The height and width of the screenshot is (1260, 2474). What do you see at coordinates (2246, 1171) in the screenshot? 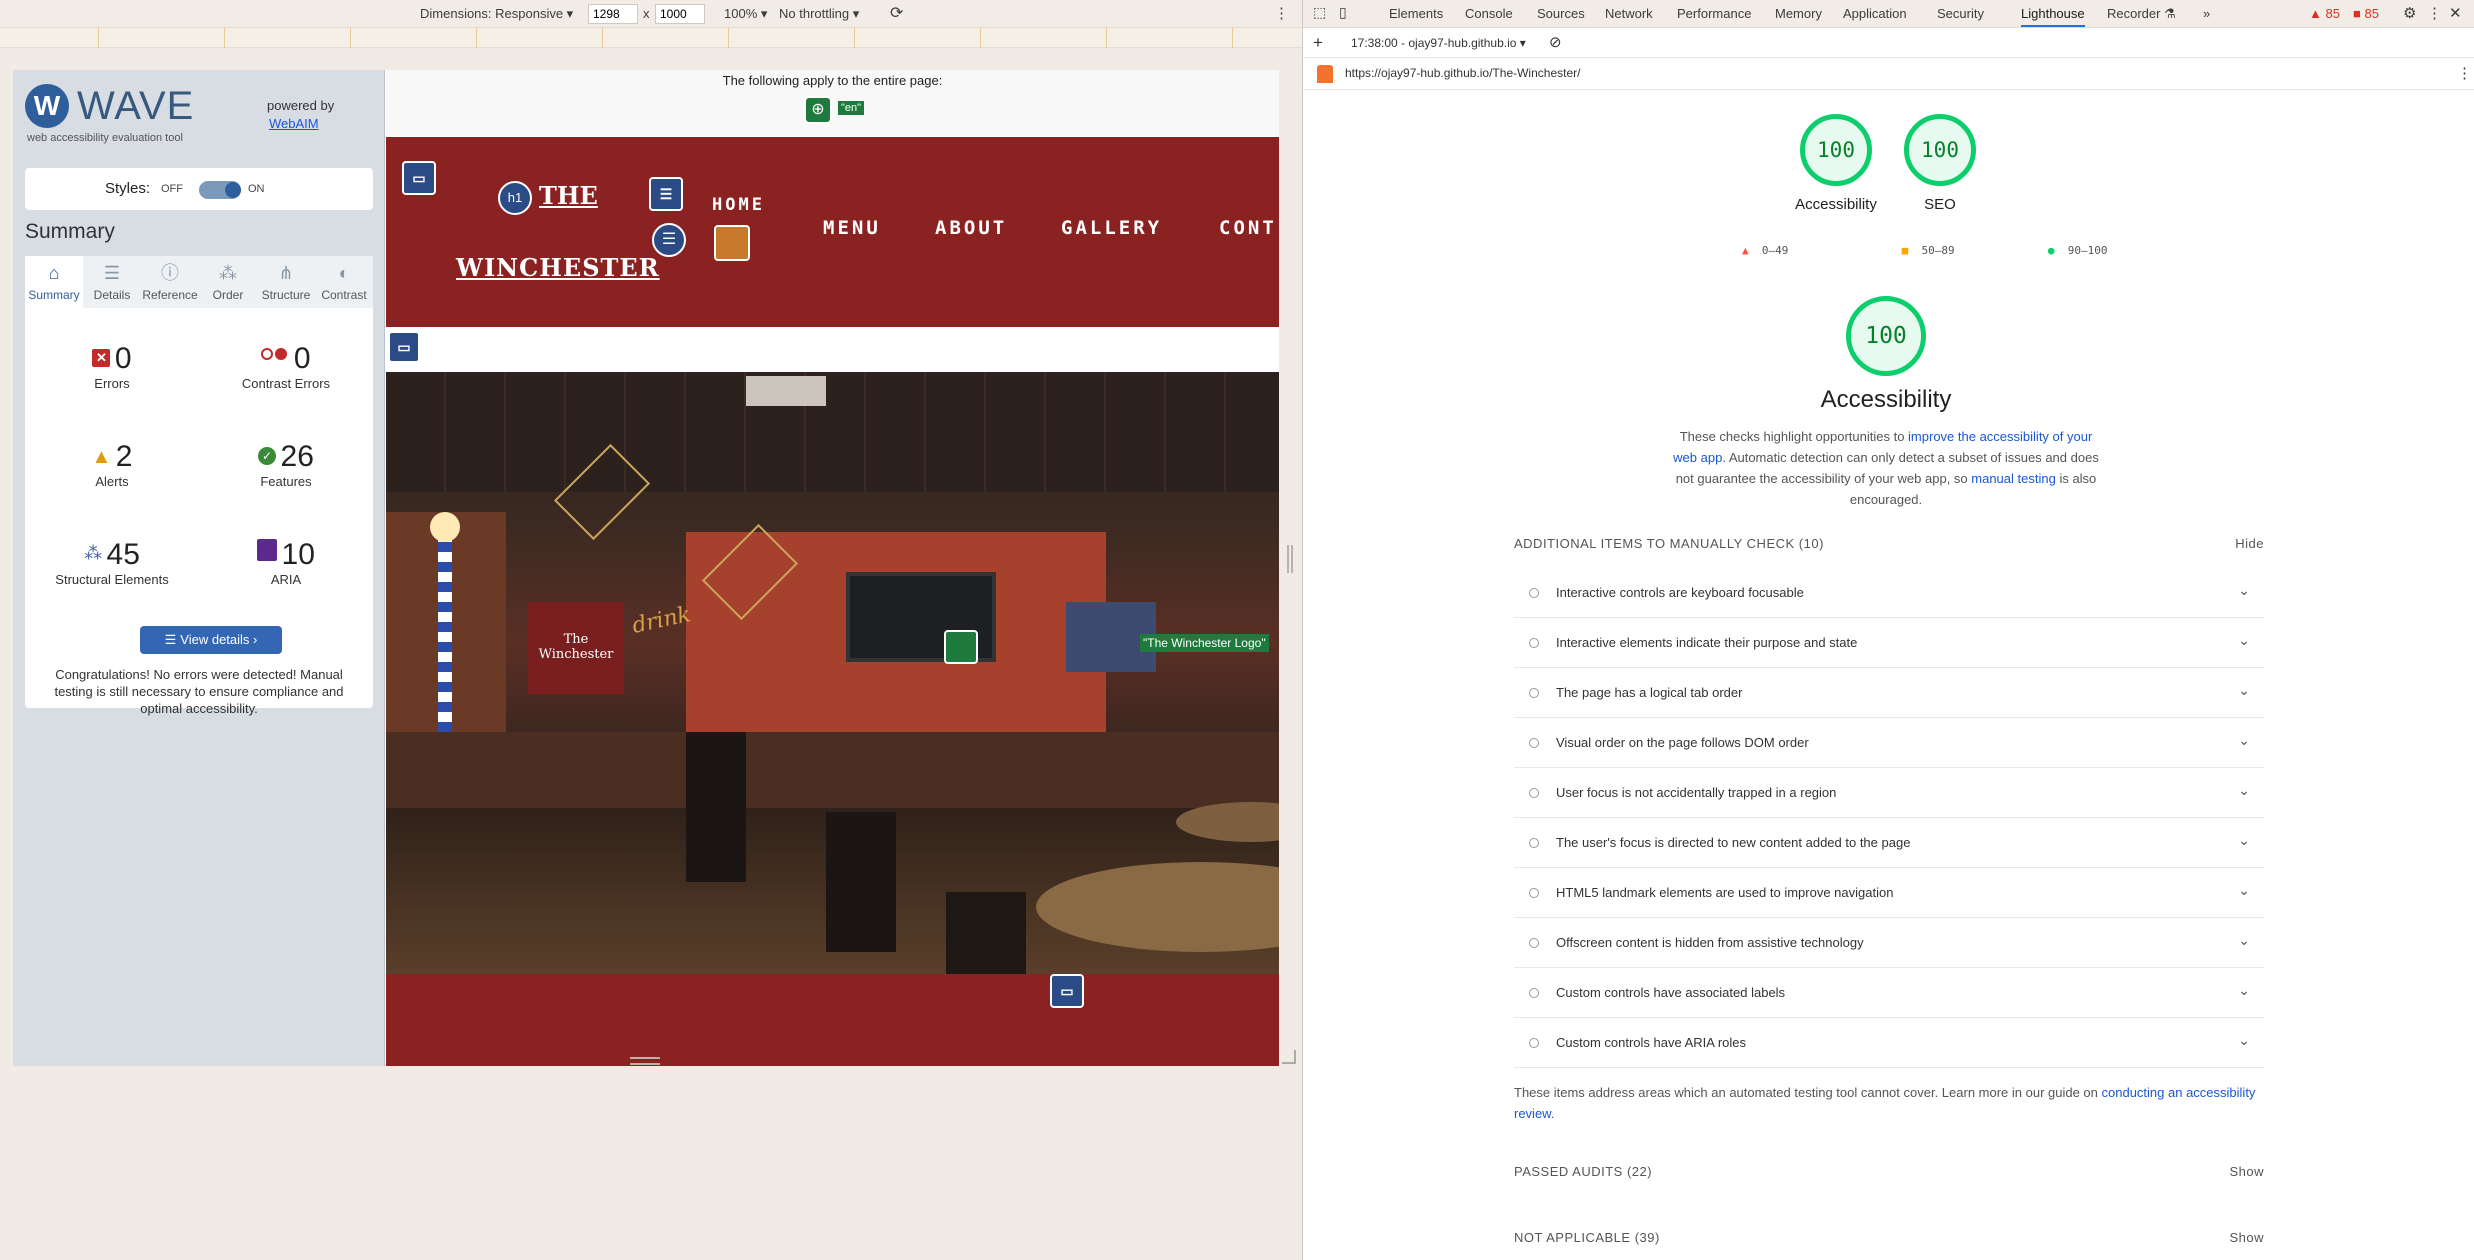
I see `show-passed-toggle: Show` at bounding box center [2246, 1171].